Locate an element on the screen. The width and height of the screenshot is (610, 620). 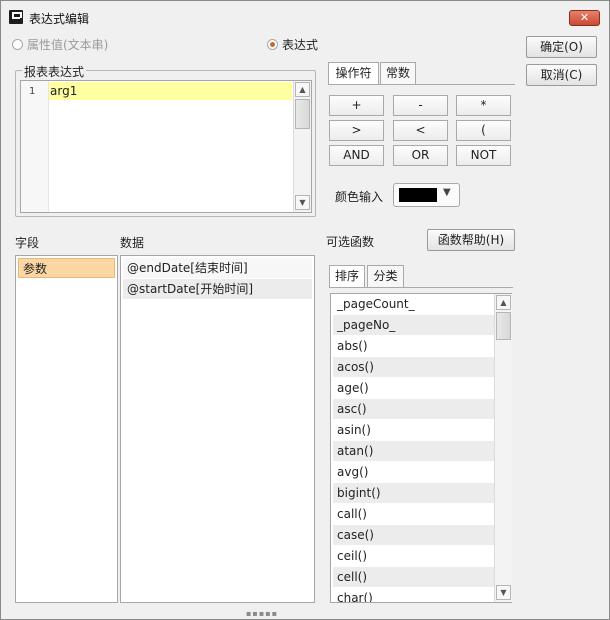
radio-property-label: 属性值(文本串) is located at coordinates (68, 45).